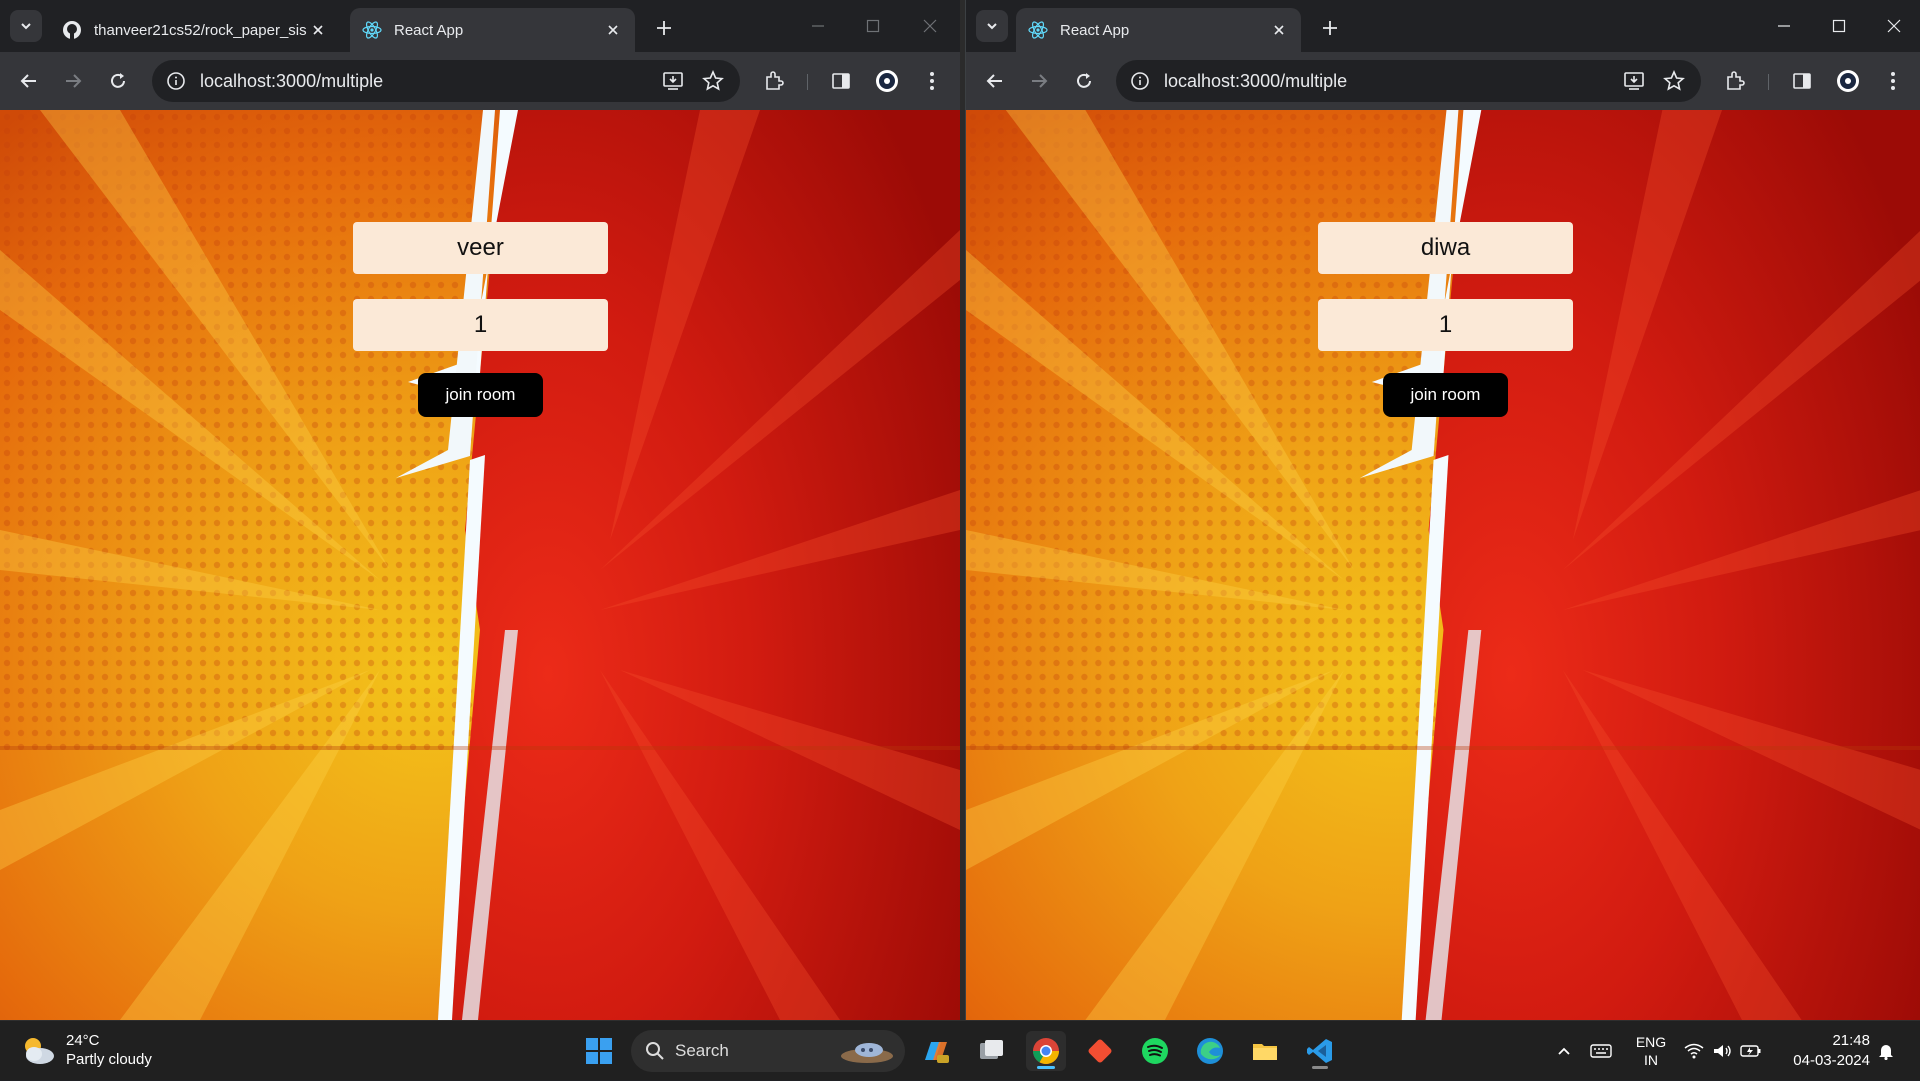 This screenshot has height=1081, width=1920. Describe the element at coordinates (1320, 1067) in the screenshot. I see `running-indicator` at that location.